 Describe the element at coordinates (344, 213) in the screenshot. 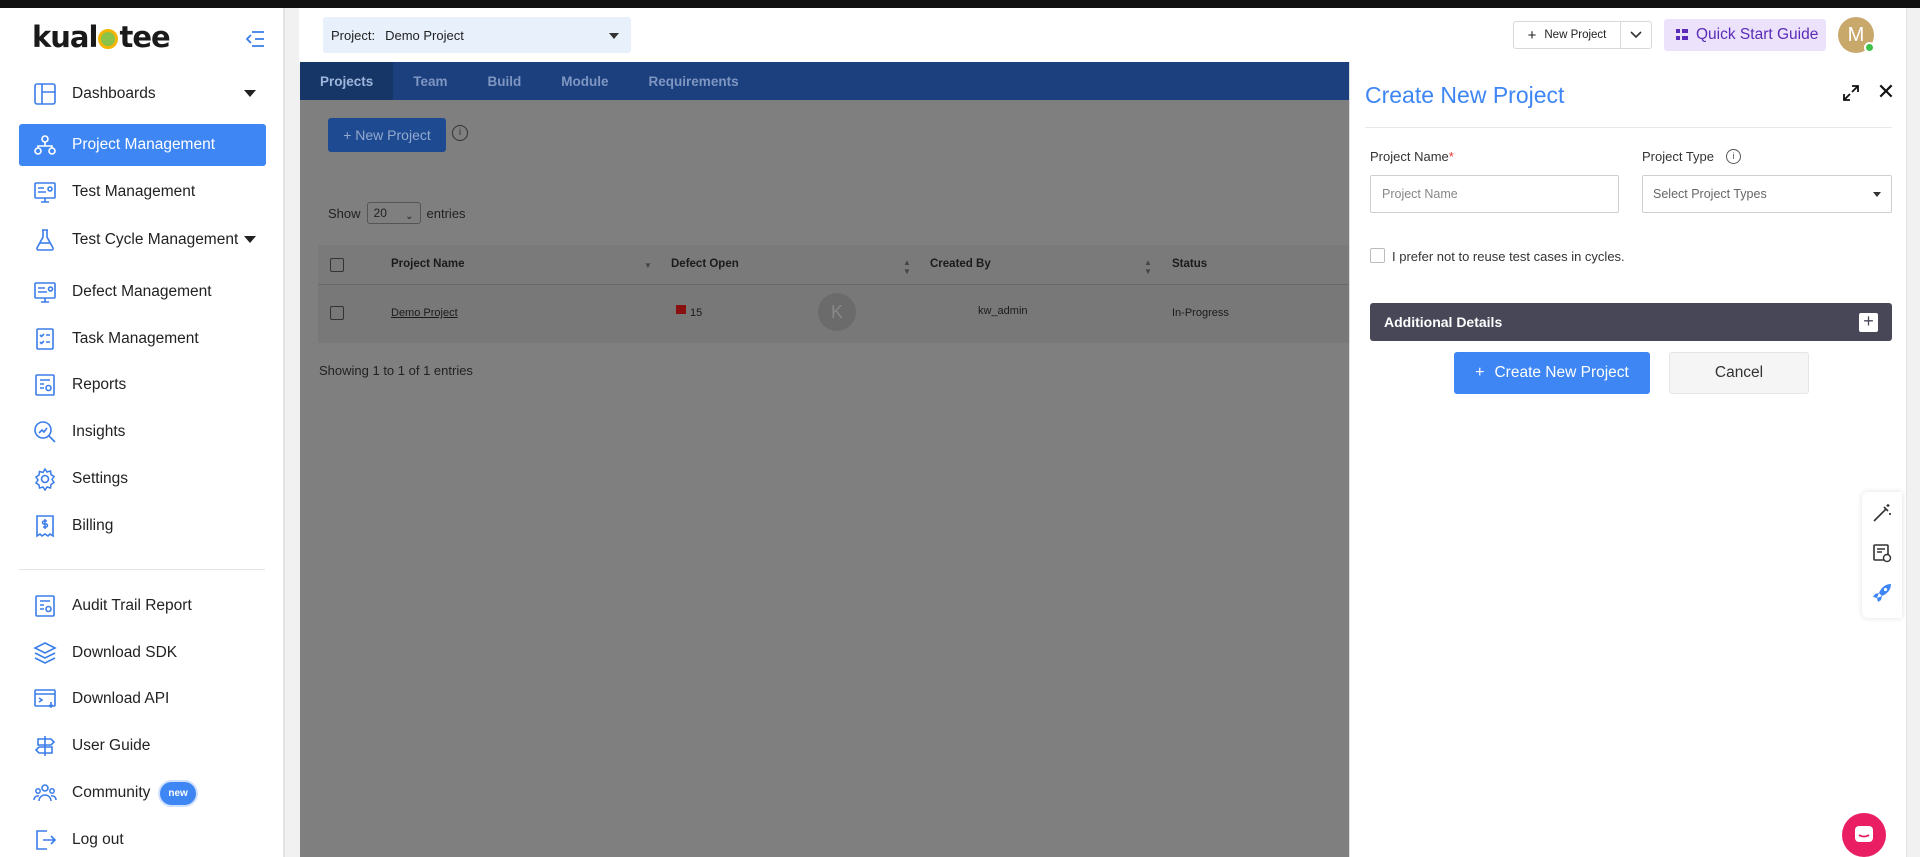

I see `show-label: Show` at that location.